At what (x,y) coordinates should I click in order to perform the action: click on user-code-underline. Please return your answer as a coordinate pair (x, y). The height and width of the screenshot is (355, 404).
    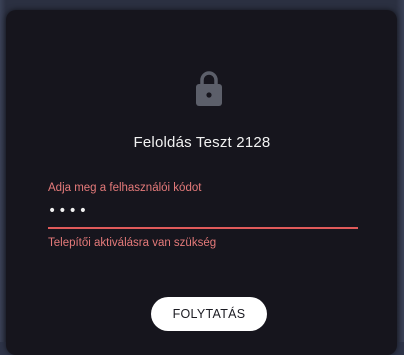
    Looking at the image, I should click on (203, 228).